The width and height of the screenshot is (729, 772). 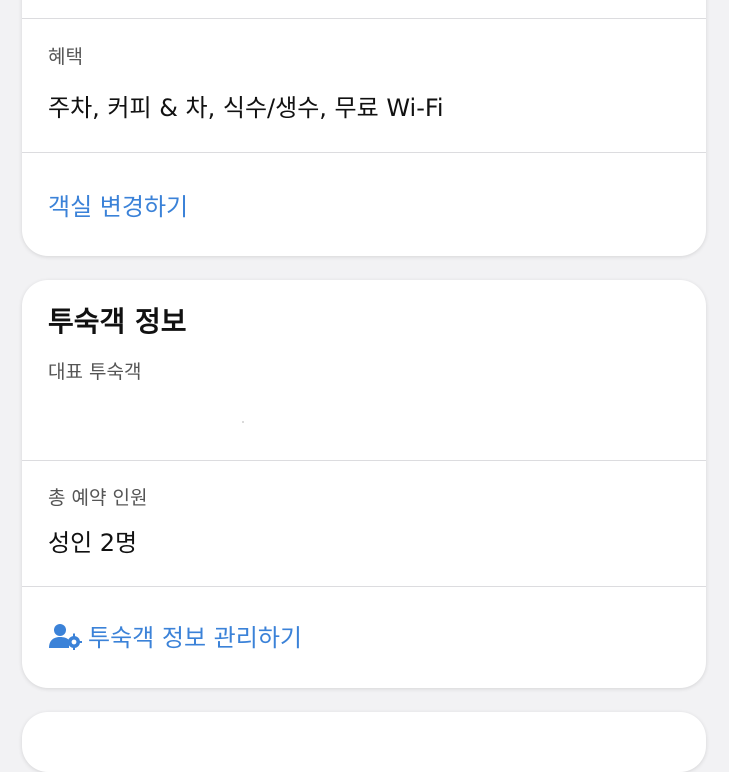 What do you see at coordinates (117, 321) in the screenshot?
I see `guest-info-title: 투숙객 정보` at bounding box center [117, 321].